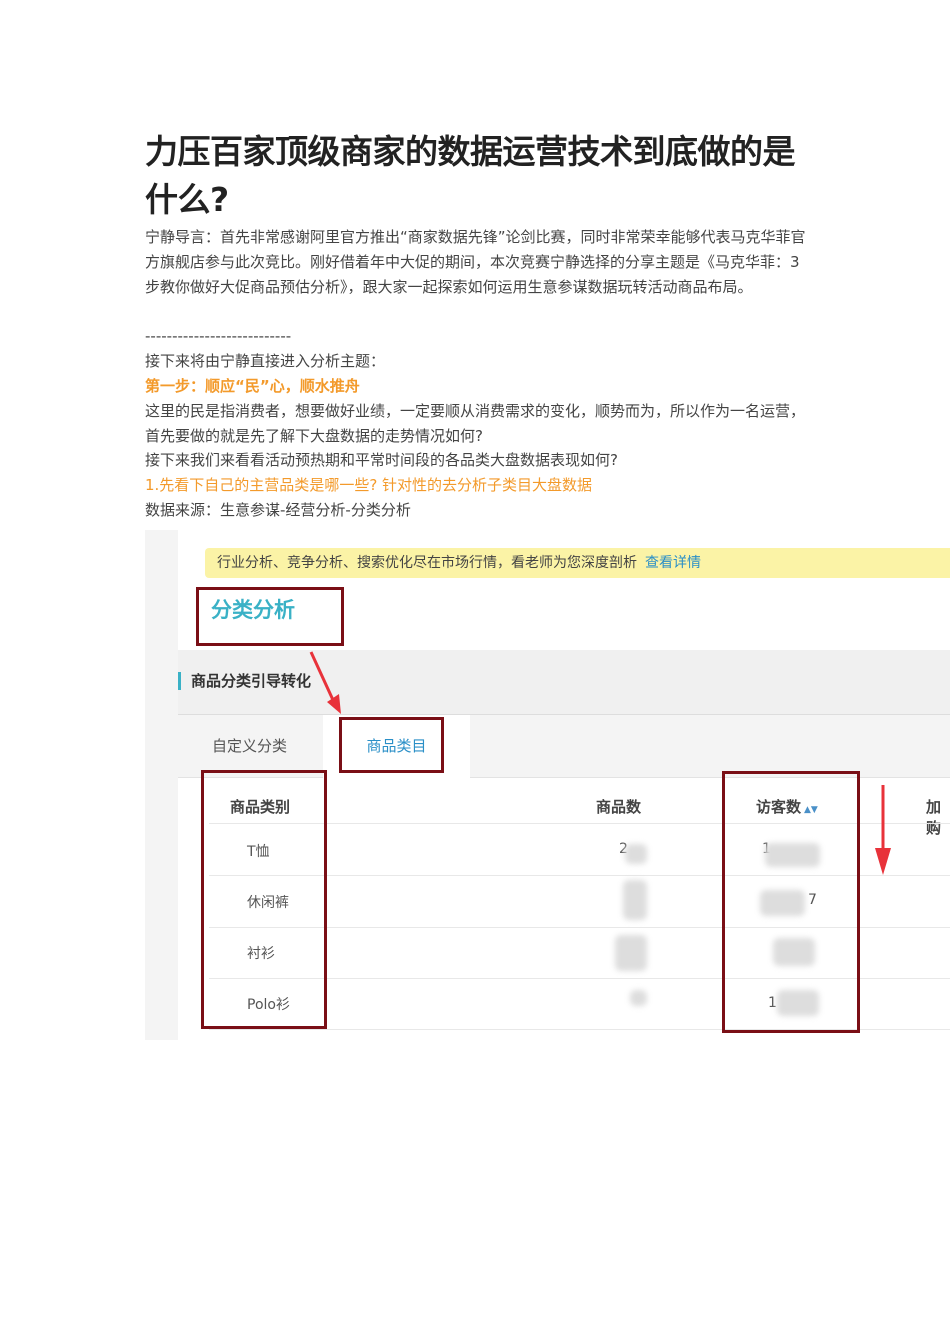 Image resolution: width=950 pixels, height=1344 pixels. Describe the element at coordinates (369, 485) in the screenshot. I see `point-1: 1.先看下自己的主营品类是哪一些? 针对性的去分析子类目大盘数据` at that location.